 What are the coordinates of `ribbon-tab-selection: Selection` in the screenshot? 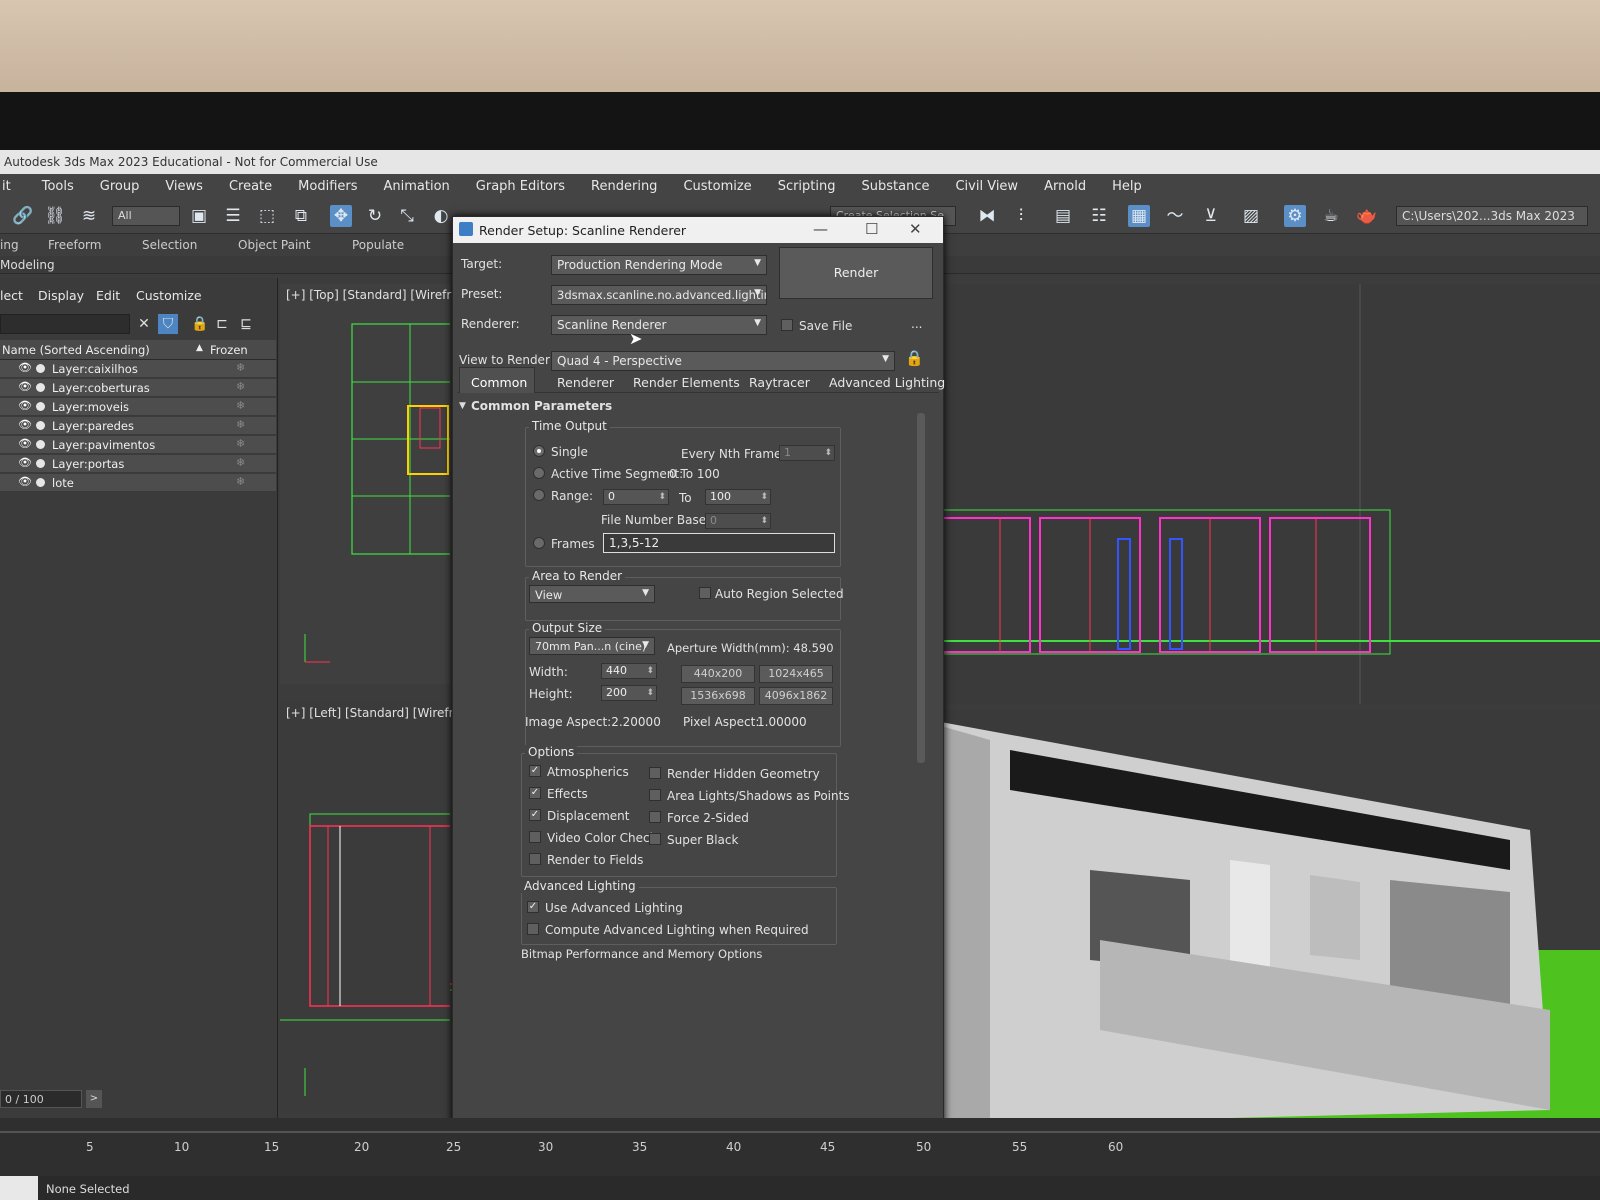 It's located at (169, 245).